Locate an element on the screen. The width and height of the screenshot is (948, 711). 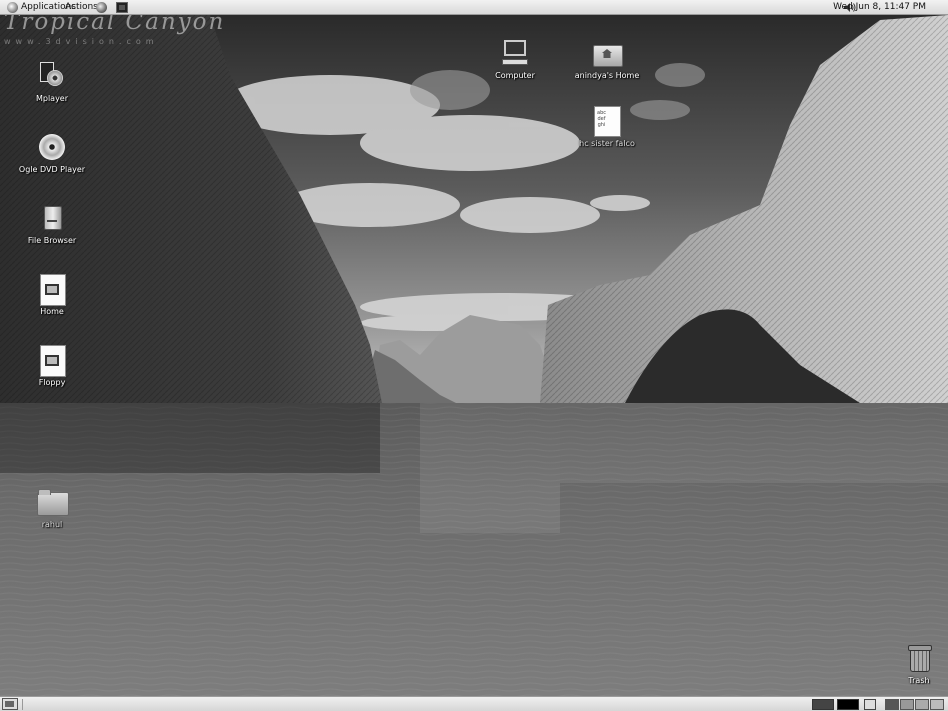
web-browser-icon is located at coordinates (101, 7).